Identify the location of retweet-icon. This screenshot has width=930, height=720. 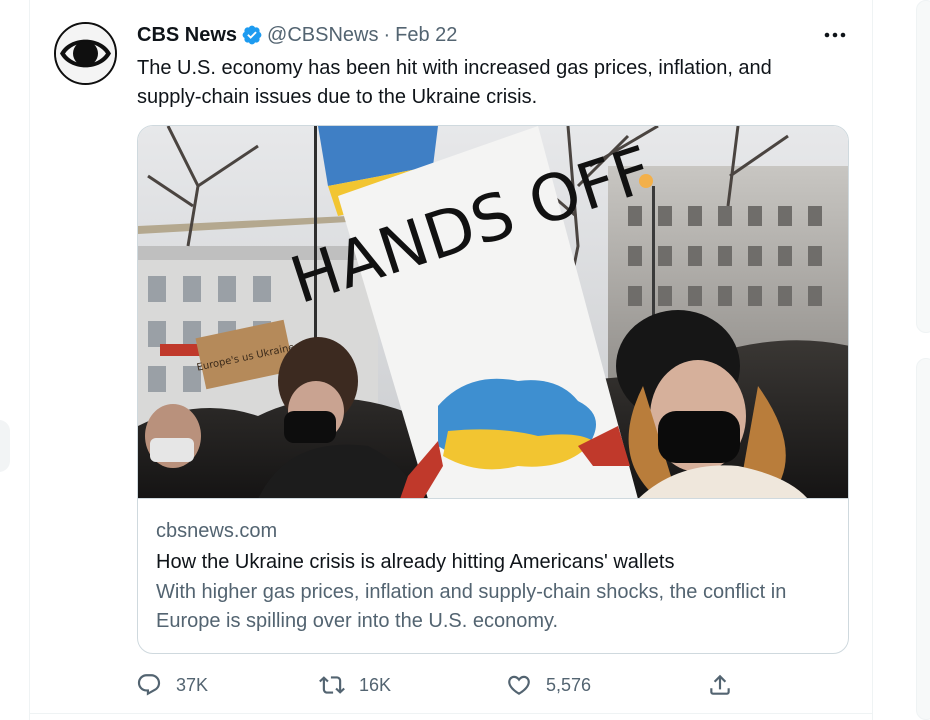
(332, 685).